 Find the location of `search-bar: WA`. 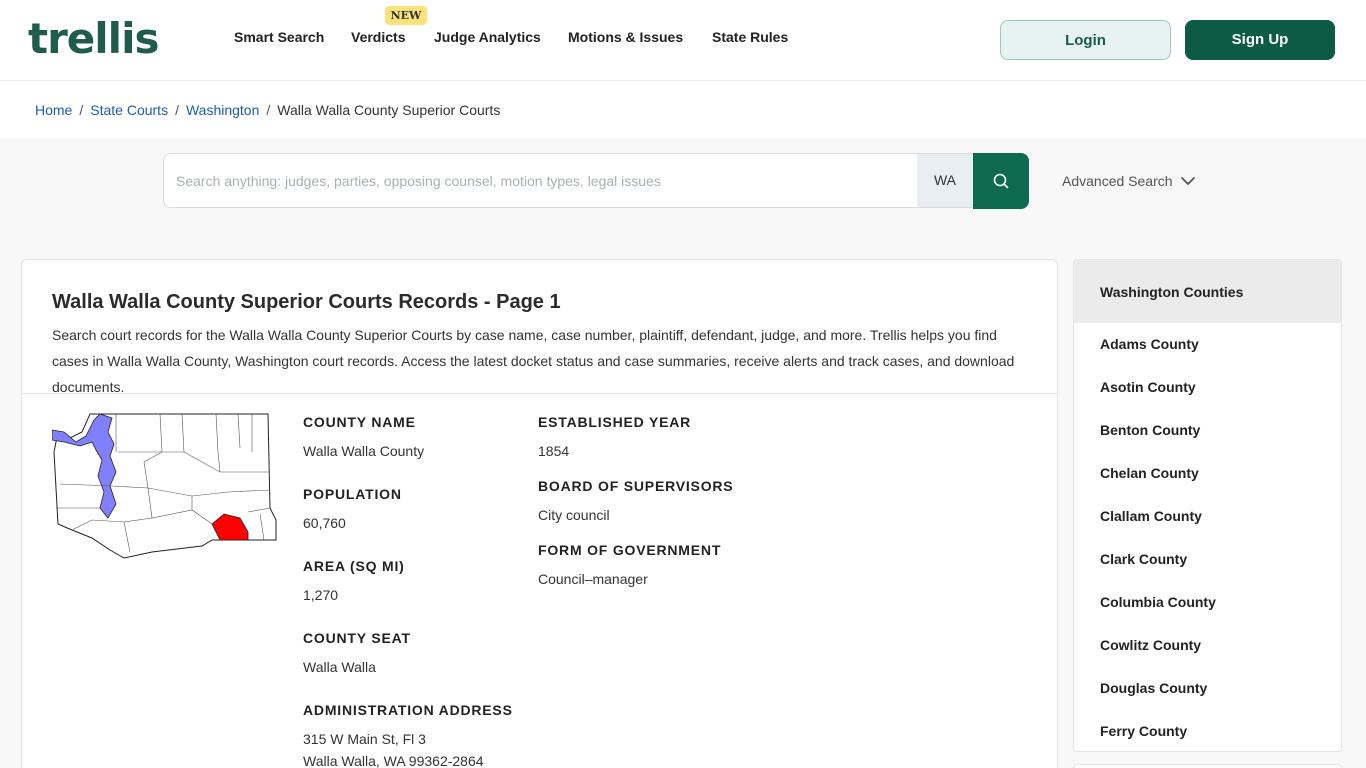

search-bar: WA is located at coordinates (596, 181).